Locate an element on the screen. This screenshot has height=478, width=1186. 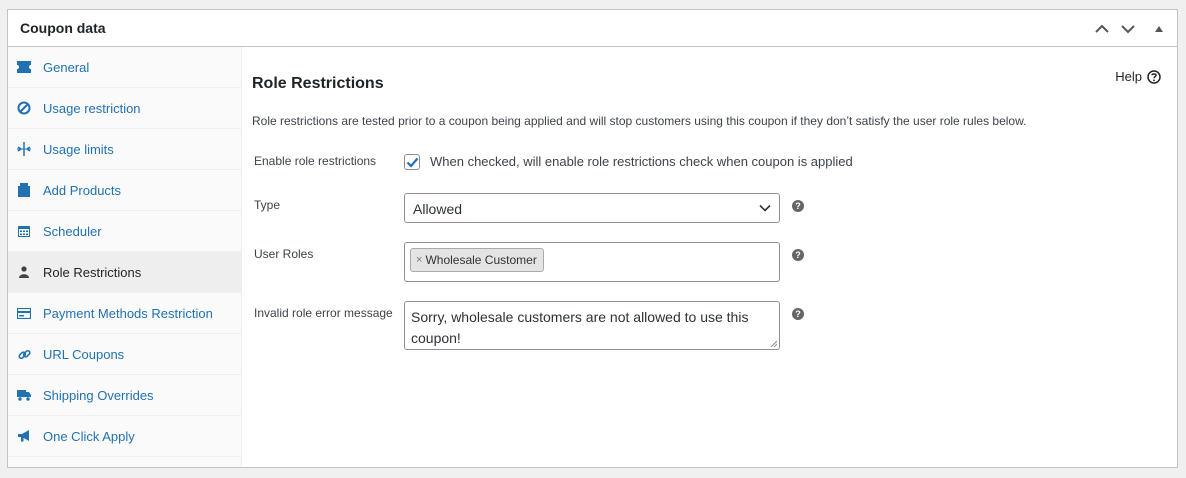
type-selected-value: Allowed is located at coordinates (438, 209).